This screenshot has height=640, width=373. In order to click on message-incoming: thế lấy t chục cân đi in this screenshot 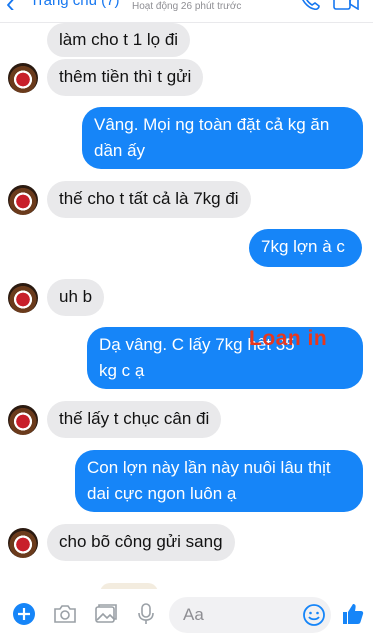, I will do `click(134, 419)`.